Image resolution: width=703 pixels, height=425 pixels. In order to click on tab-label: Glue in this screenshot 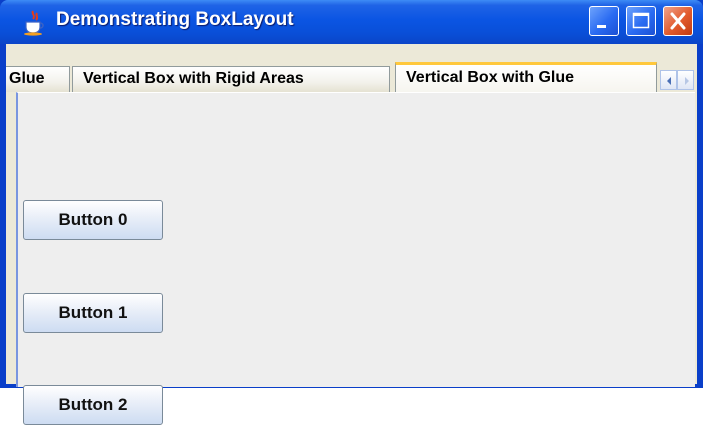, I will do `click(27, 78)`.